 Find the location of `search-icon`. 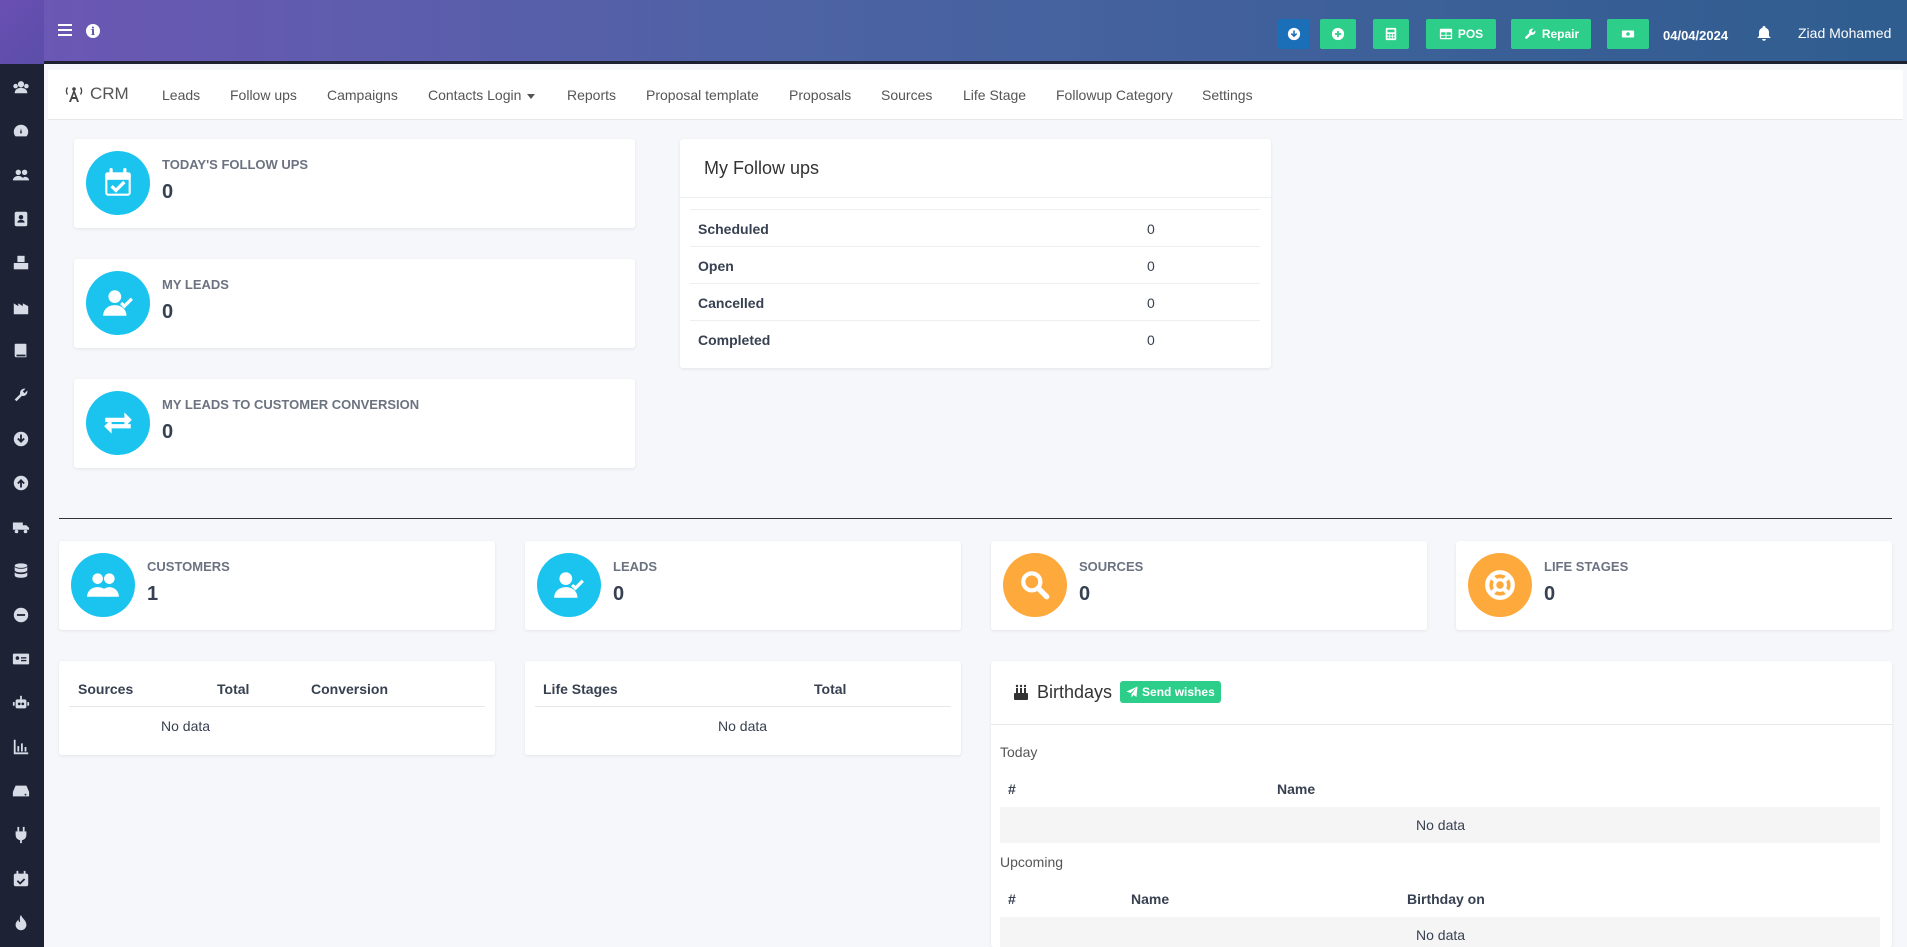

search-icon is located at coordinates (1035, 585).